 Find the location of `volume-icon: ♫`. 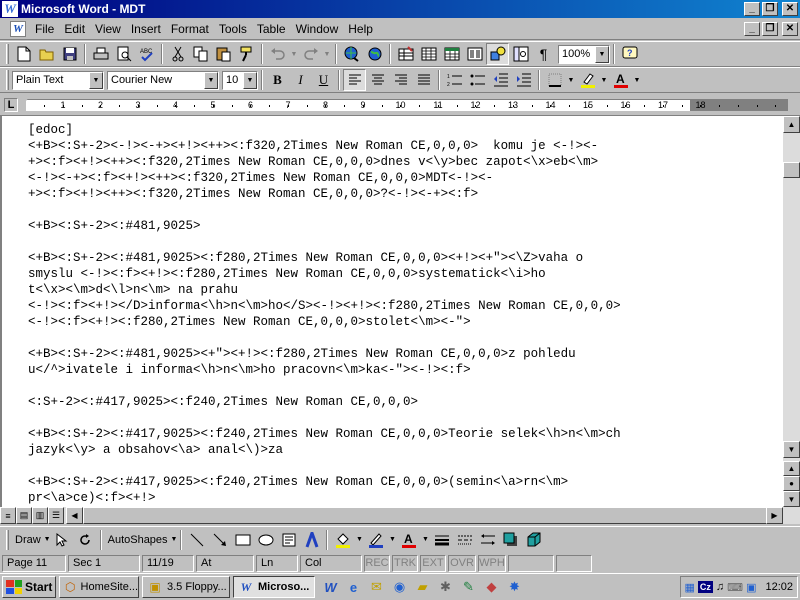

volume-icon: ♫ is located at coordinates (720, 587).